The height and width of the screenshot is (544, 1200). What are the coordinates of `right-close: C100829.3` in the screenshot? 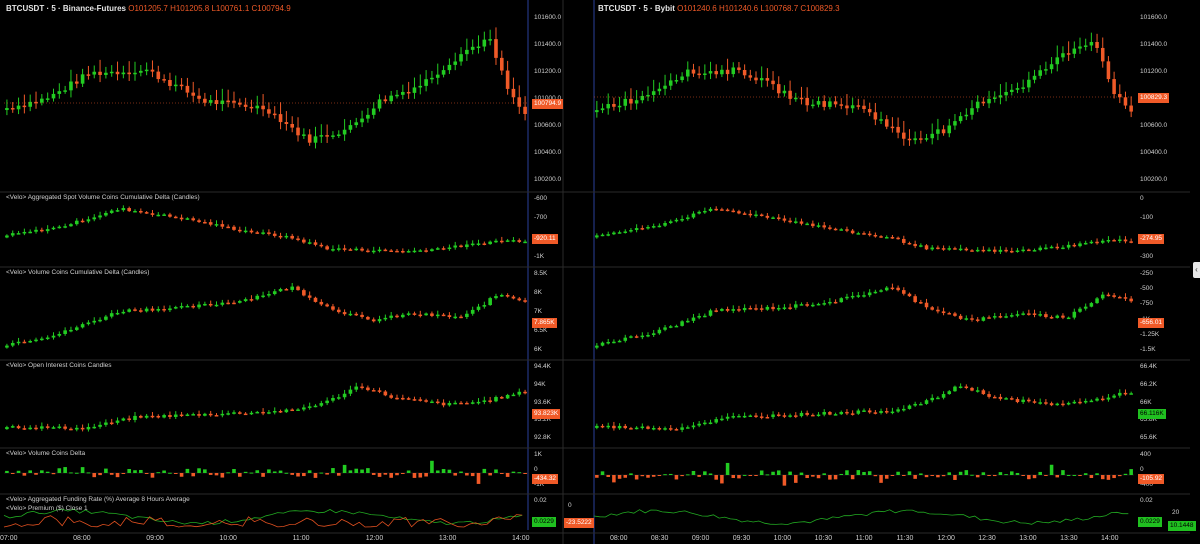 It's located at (820, 8).